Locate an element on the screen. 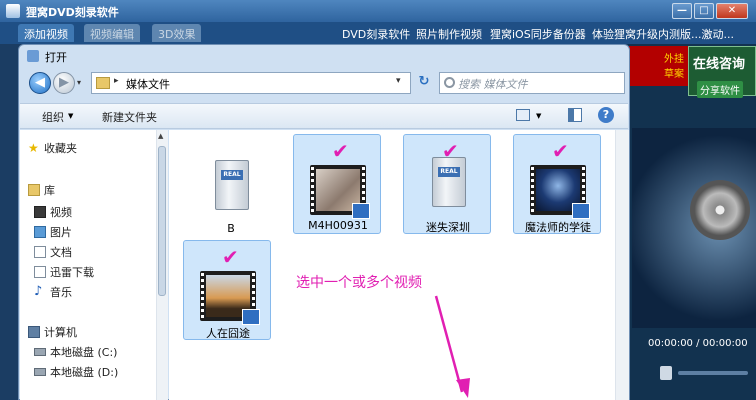 The image size is (756, 400). speaker-icon is located at coordinates (666, 373).